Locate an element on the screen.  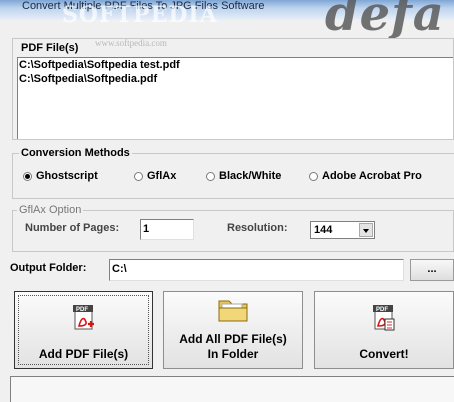
conversion-methods-legend: Conversion Methods is located at coordinates (75, 153).